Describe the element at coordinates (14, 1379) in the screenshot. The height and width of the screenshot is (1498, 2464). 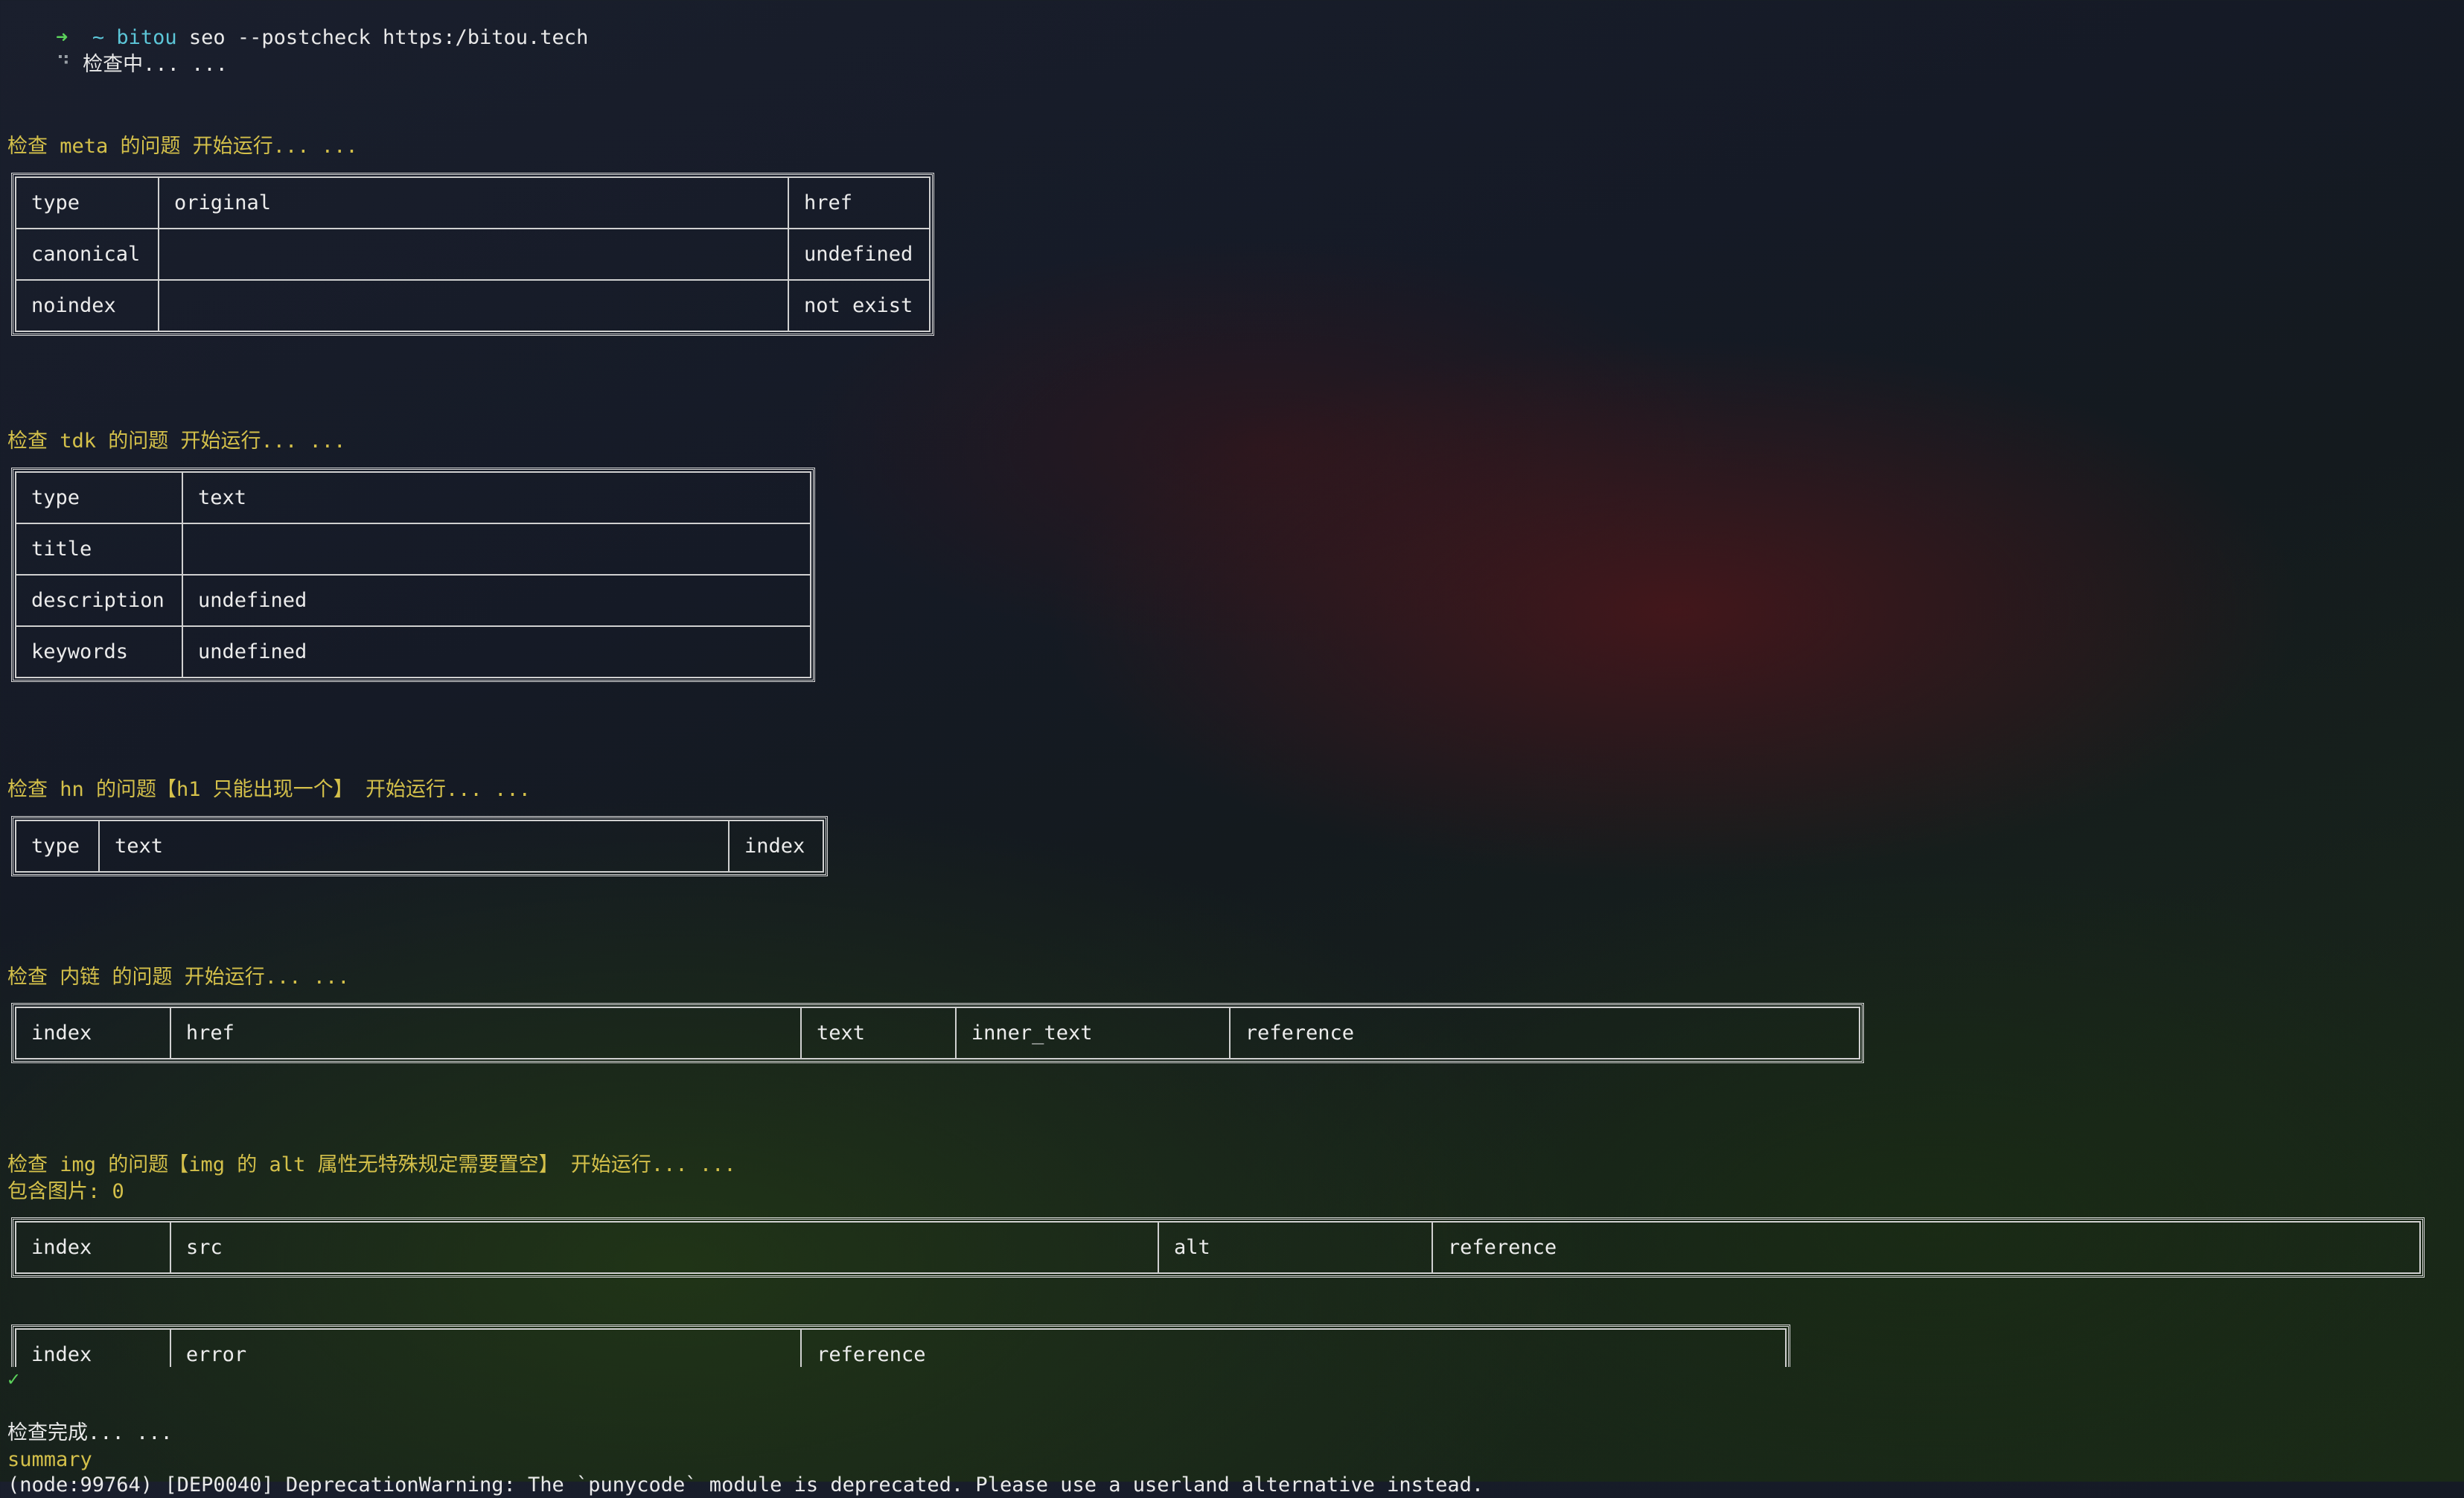
I see `checkmark-icon: ✓` at that location.